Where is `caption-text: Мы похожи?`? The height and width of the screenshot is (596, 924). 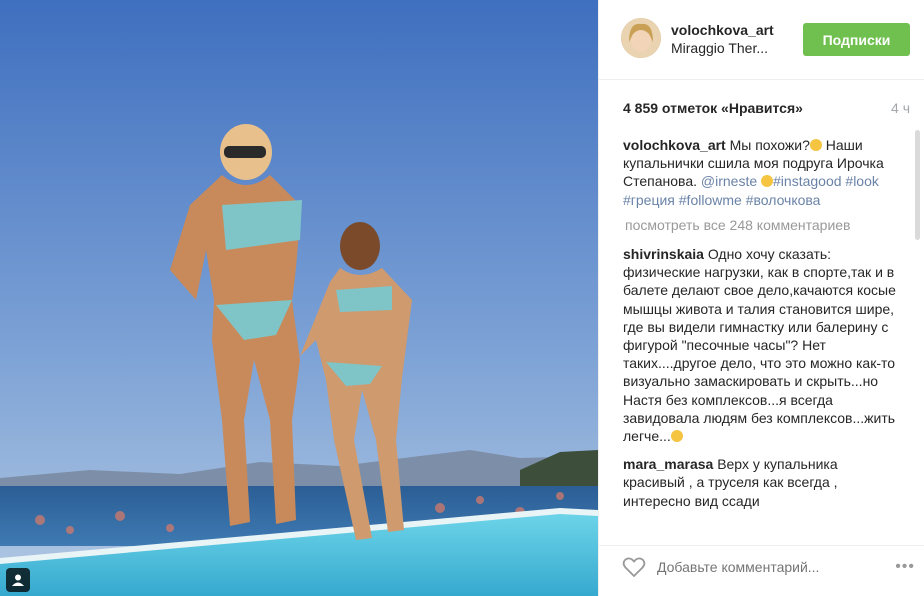
caption-text: Мы похожи? is located at coordinates (769, 145).